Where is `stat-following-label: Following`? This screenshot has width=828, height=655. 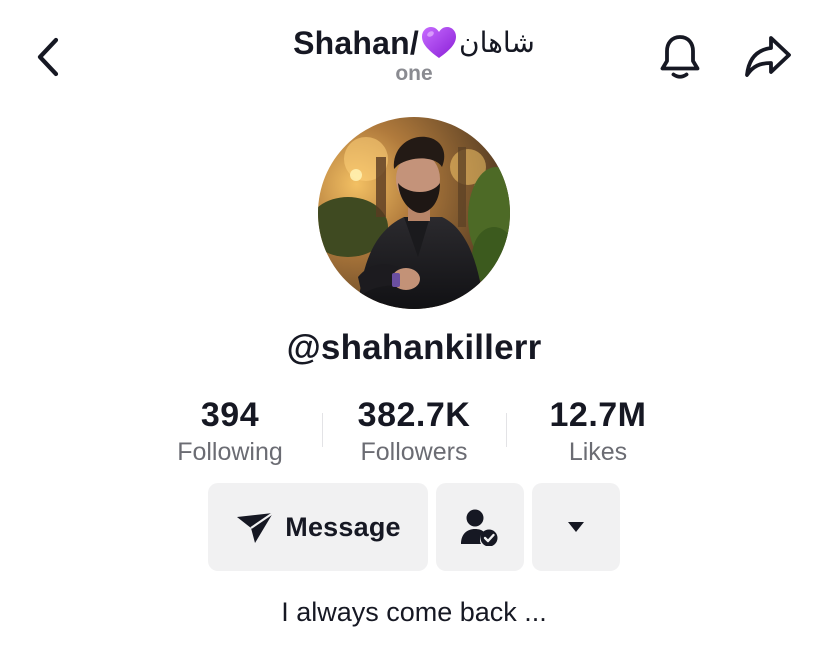 stat-following-label: Following is located at coordinates (230, 452).